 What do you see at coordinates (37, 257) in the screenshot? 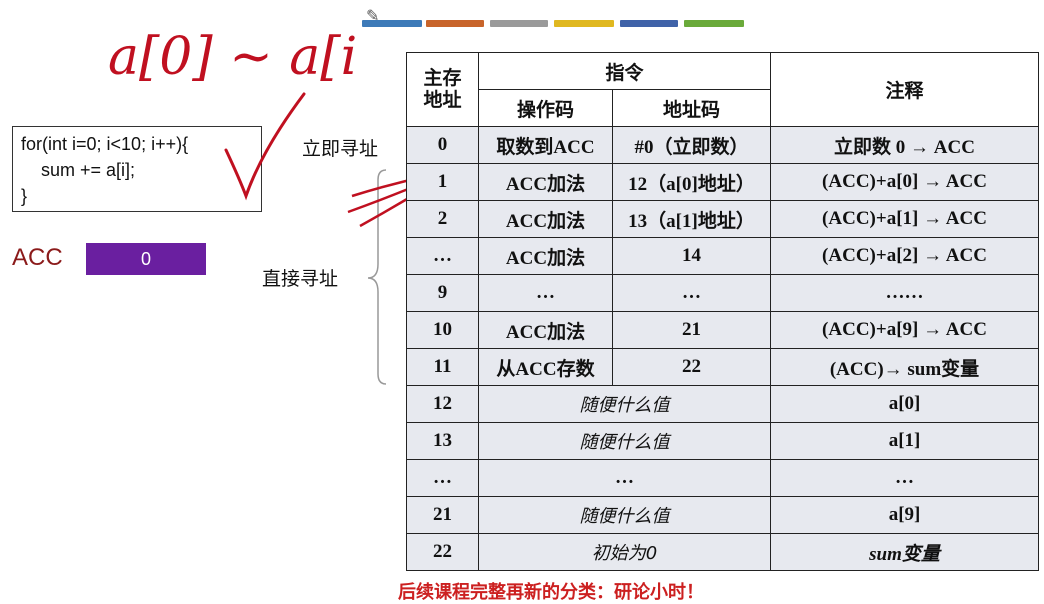
I see `acc-label: ACC` at bounding box center [37, 257].